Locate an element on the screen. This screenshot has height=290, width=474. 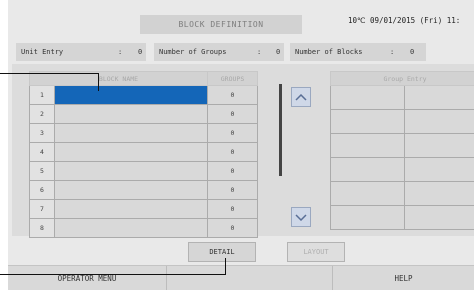
help-button: HELP is located at coordinates (403, 278).